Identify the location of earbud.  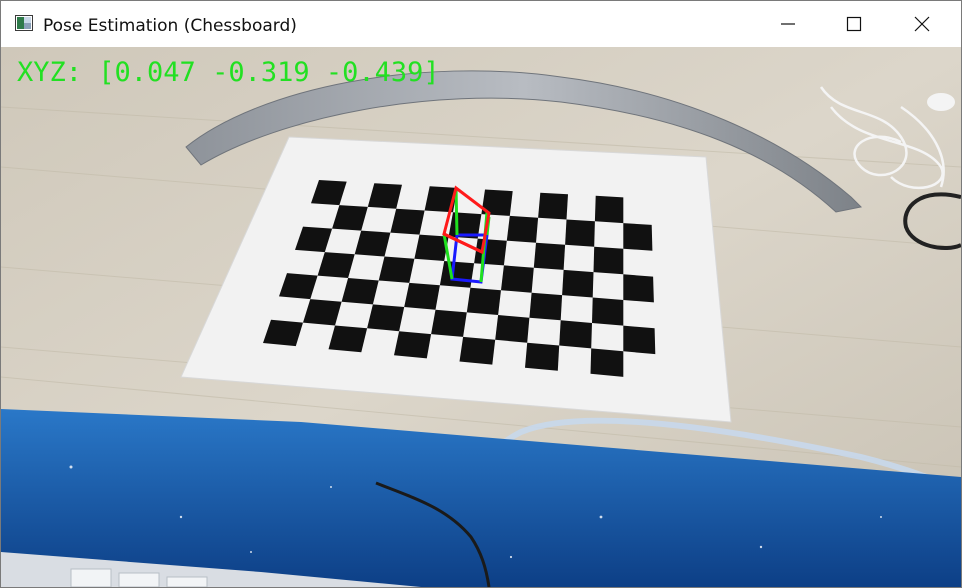
(941, 102).